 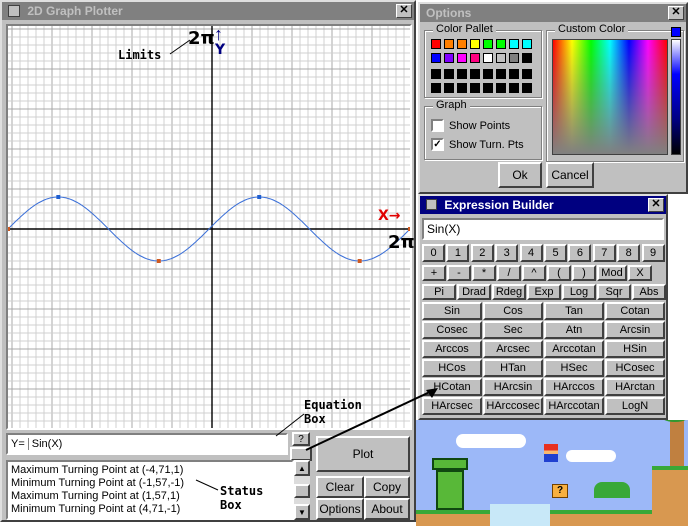 What do you see at coordinates (513, 330) in the screenshot?
I see `expr-button-sec: Sec` at bounding box center [513, 330].